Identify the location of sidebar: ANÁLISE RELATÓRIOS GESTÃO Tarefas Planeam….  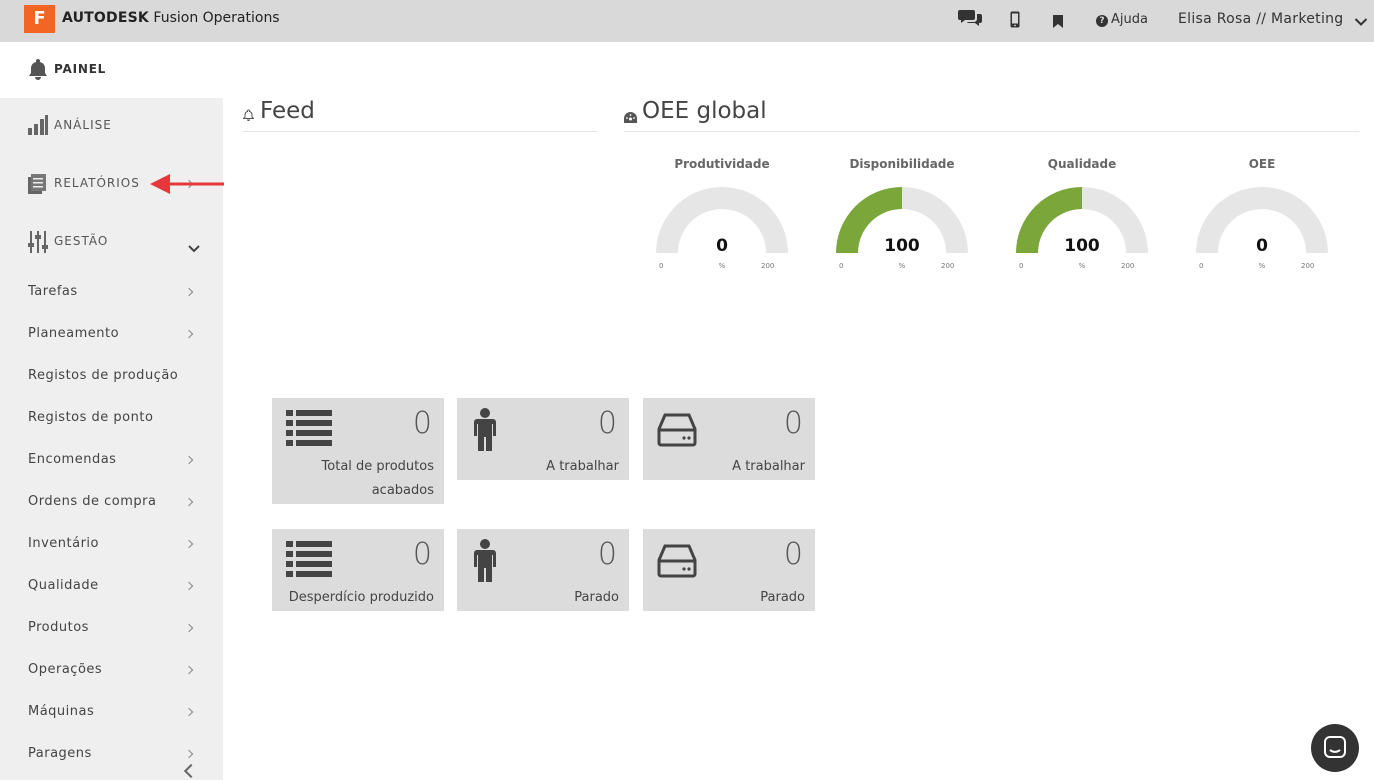
(111, 439).